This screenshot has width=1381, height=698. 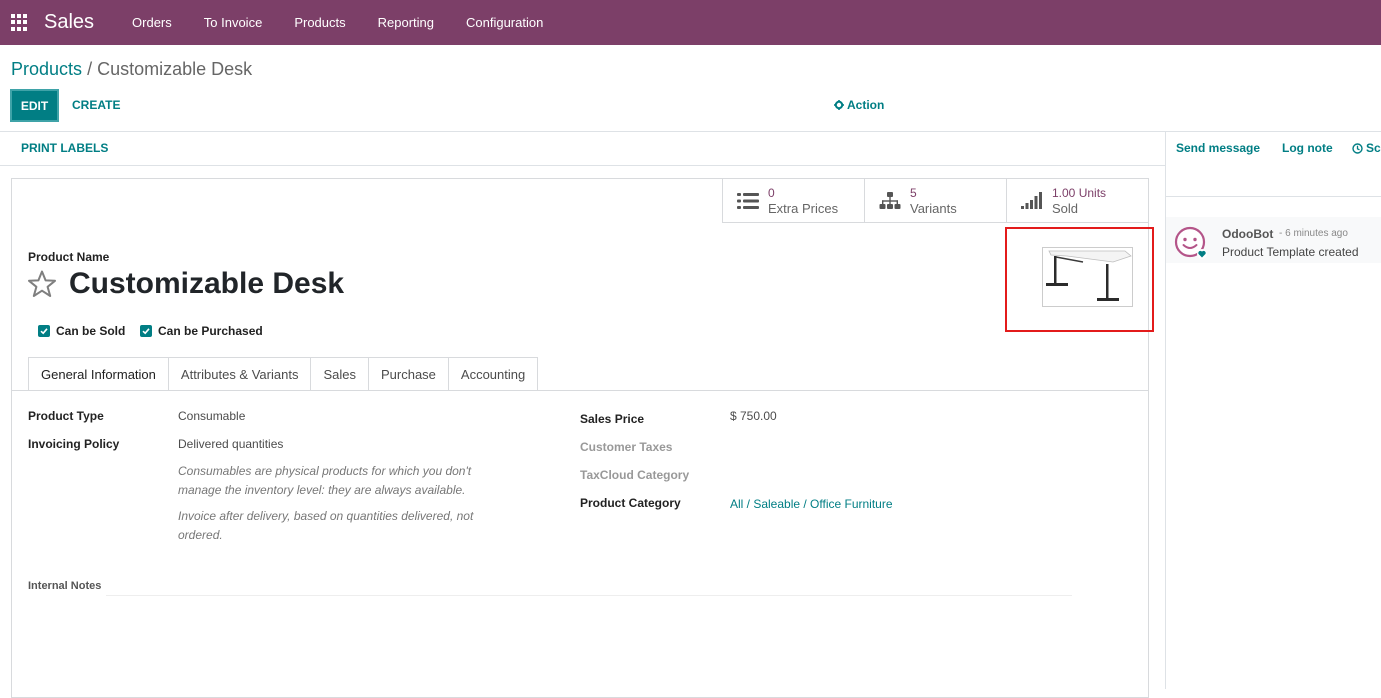 I want to click on tab-accounting: Accounting, so click(x=493, y=374).